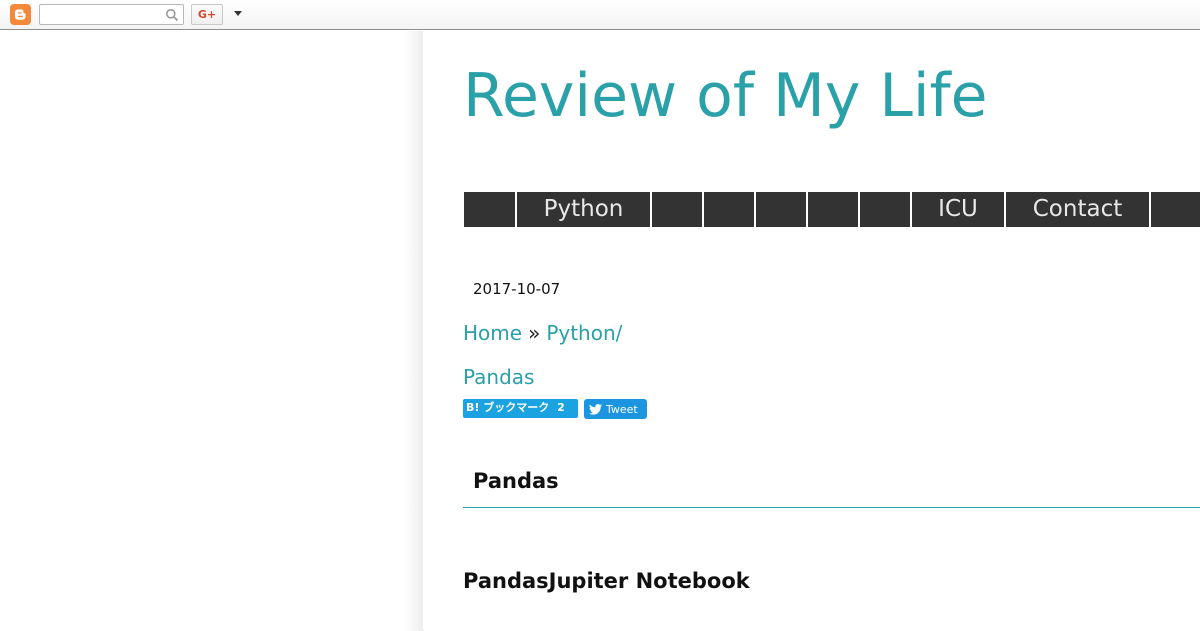 The height and width of the screenshot is (631, 1200). I want to click on hatena-bookmark-count: 2, so click(561, 407).